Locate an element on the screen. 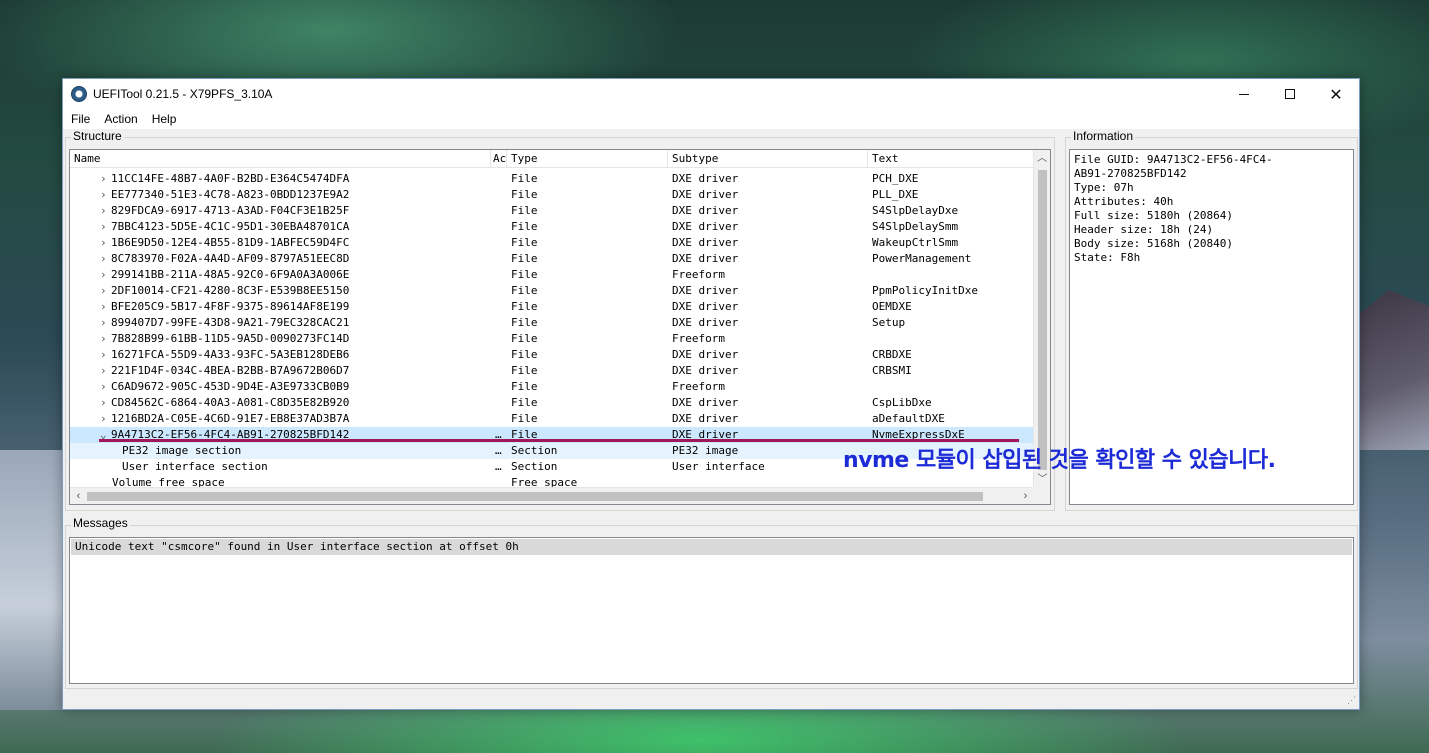  tree-row-name: 221F1D4F-034C-4BEA-B2BB-B7A9672B06D7 is located at coordinates (230, 370).